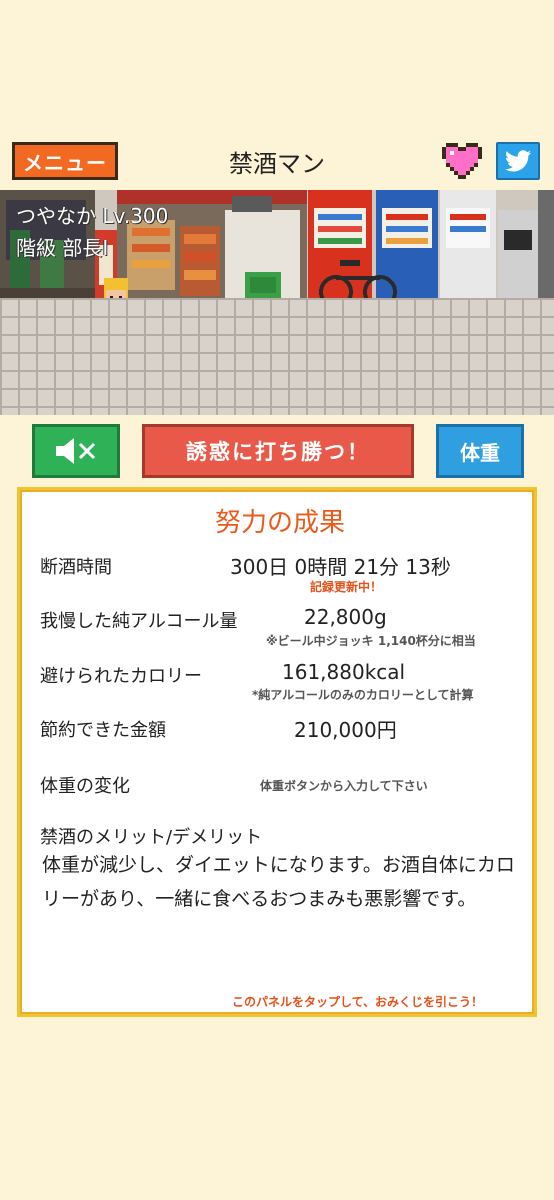 The height and width of the screenshot is (1200, 554). What do you see at coordinates (340, 567) in the screenshot?
I see `abstinence-time-value: 300日 0時間 21分 13秒` at bounding box center [340, 567].